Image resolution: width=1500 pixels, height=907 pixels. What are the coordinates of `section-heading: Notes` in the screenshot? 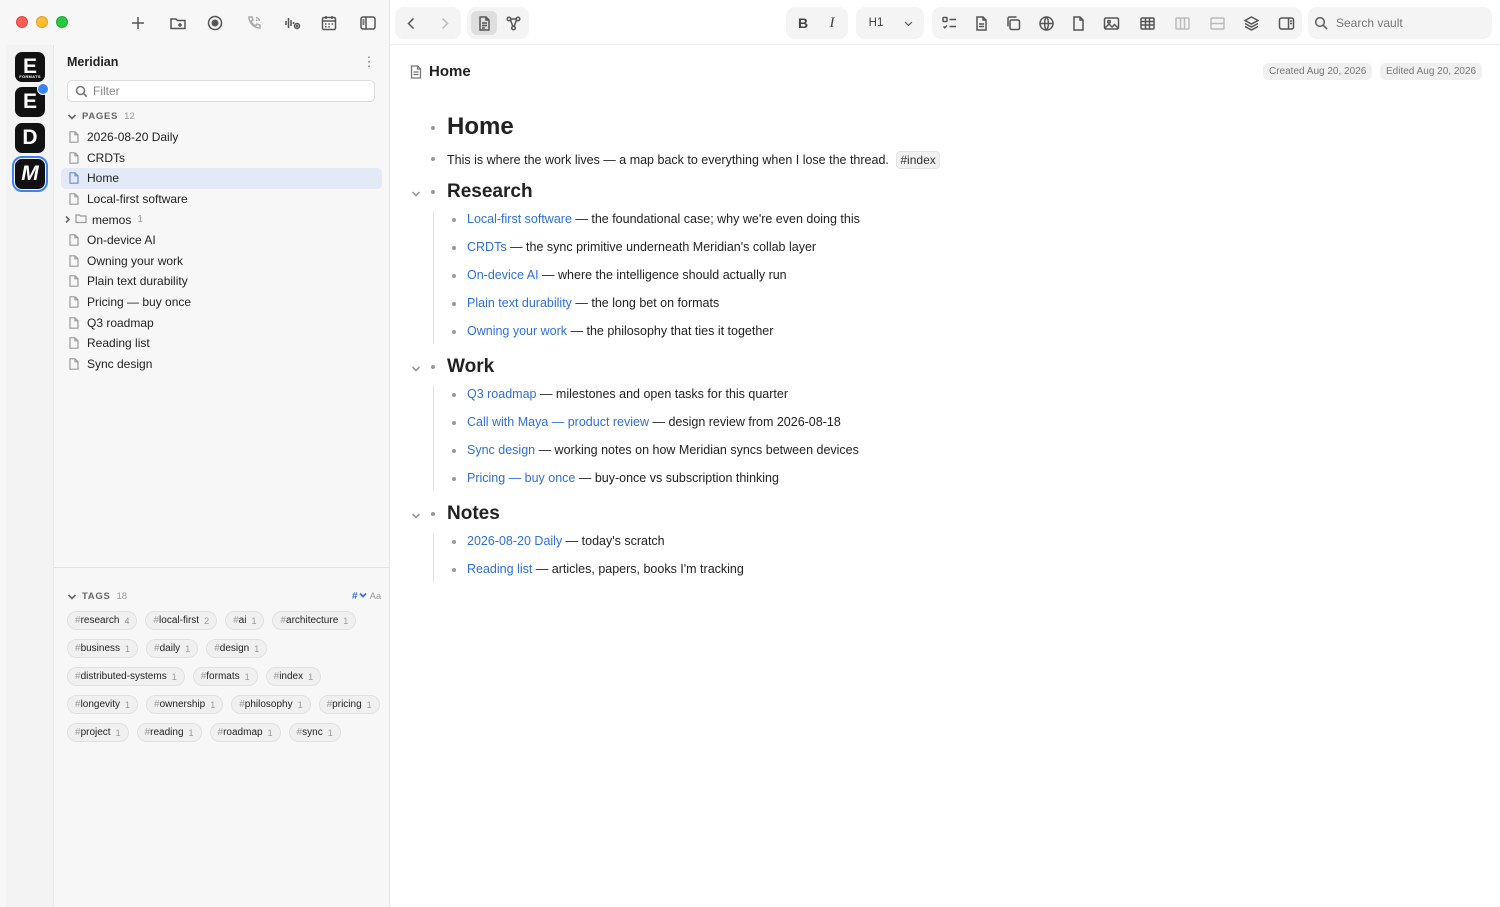 It's located at (473, 514).